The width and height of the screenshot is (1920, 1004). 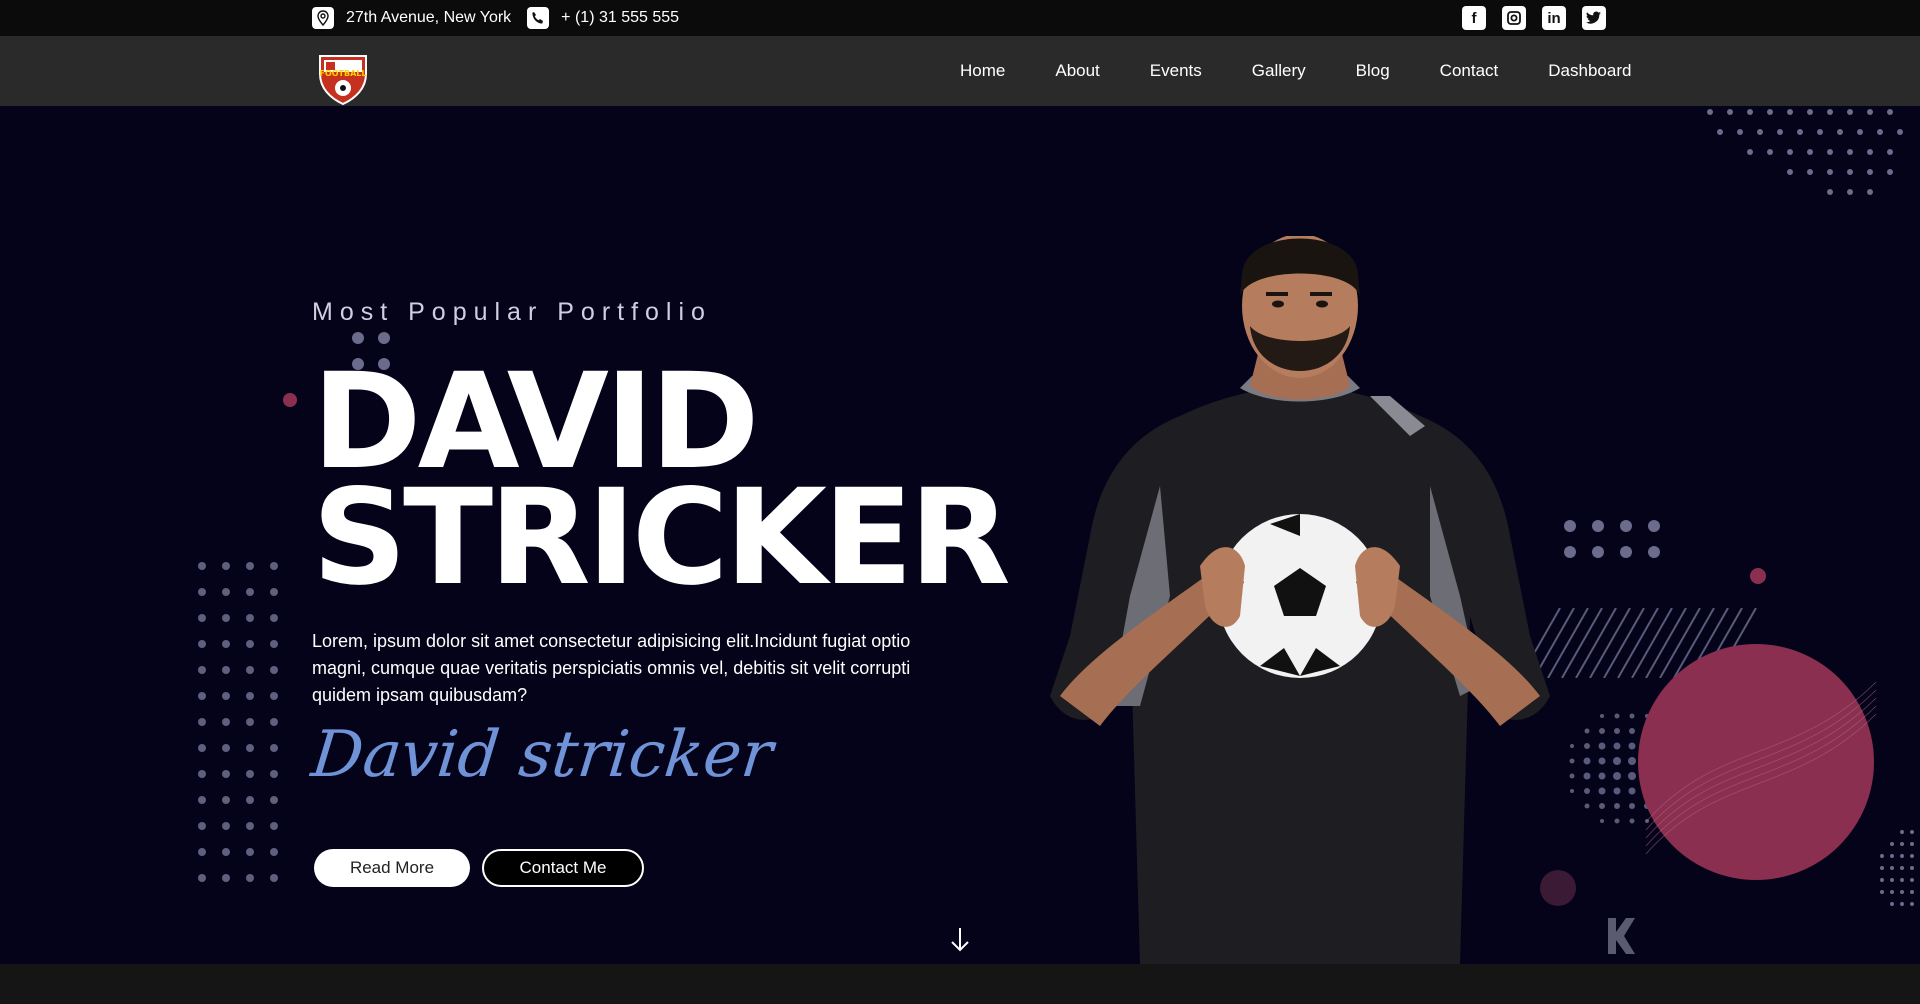 What do you see at coordinates (960, 940) in the screenshot?
I see `scroll-down-arrow-icon` at bounding box center [960, 940].